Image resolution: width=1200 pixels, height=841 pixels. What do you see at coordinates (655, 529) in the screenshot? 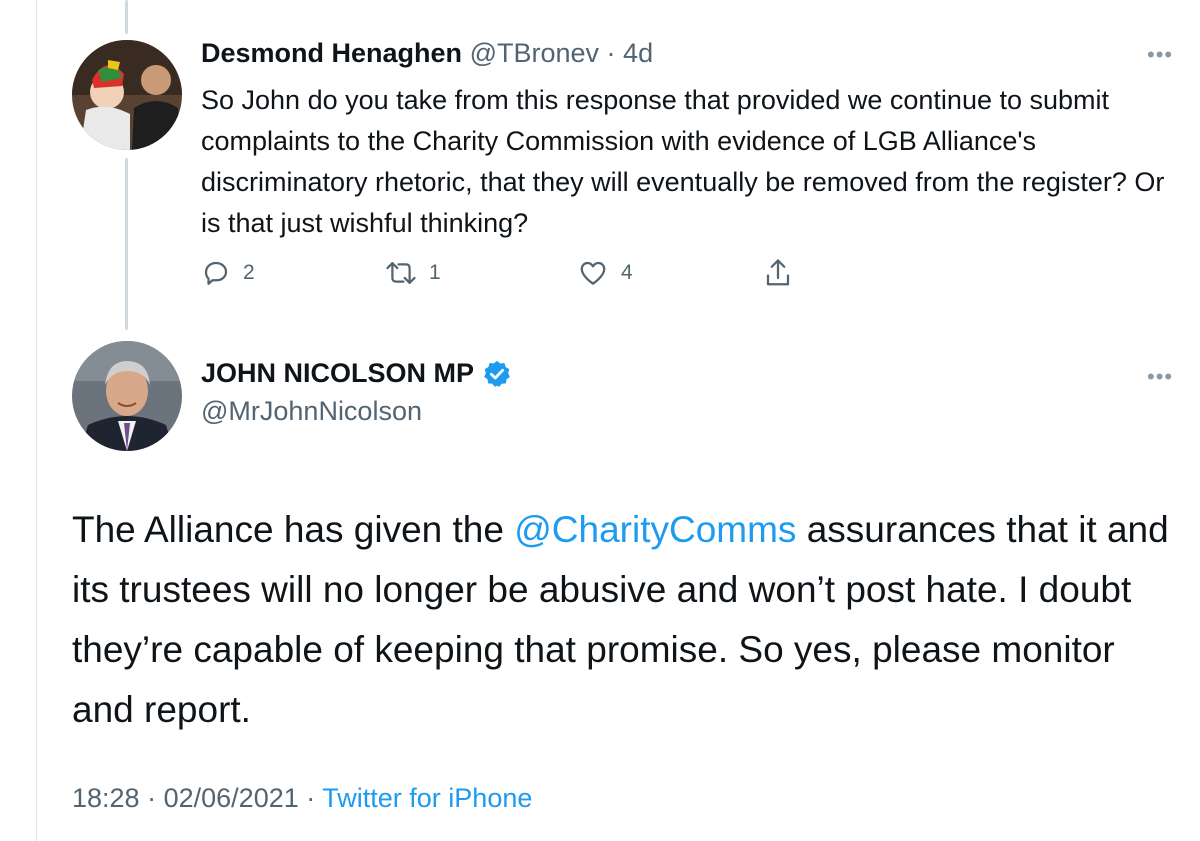
I see `mention-link: @CharityComms` at bounding box center [655, 529].